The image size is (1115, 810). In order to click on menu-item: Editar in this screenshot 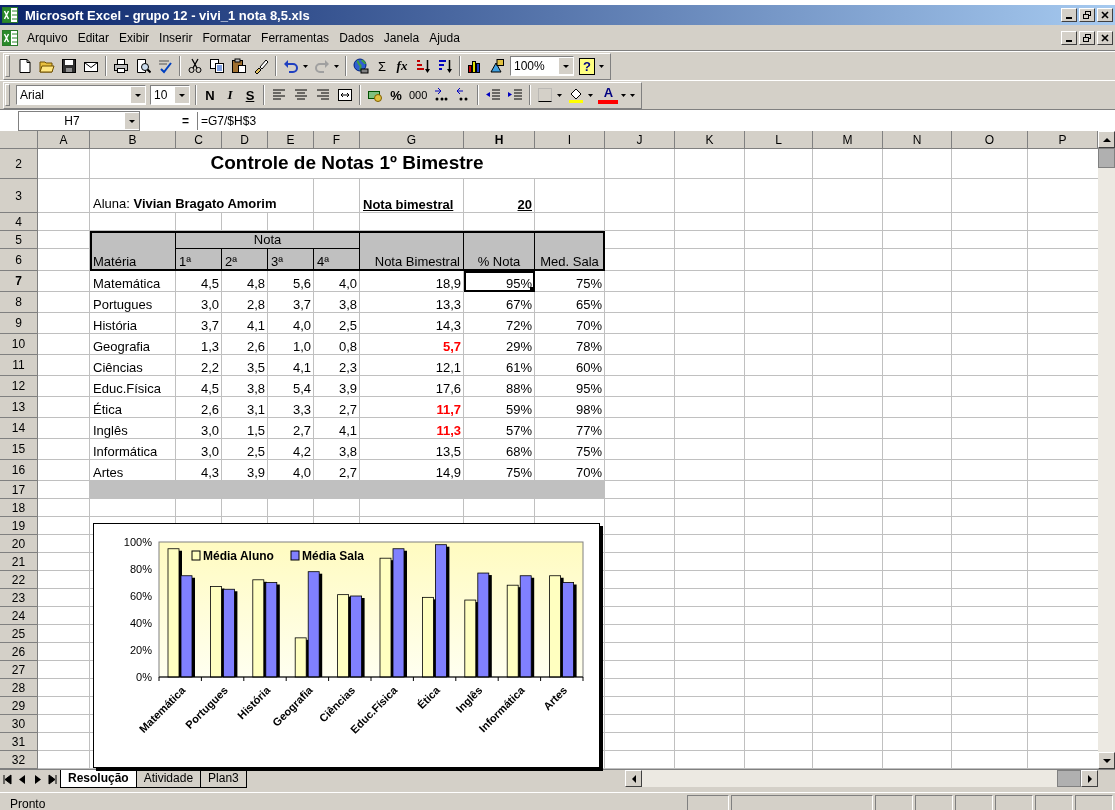, I will do `click(93, 37)`.